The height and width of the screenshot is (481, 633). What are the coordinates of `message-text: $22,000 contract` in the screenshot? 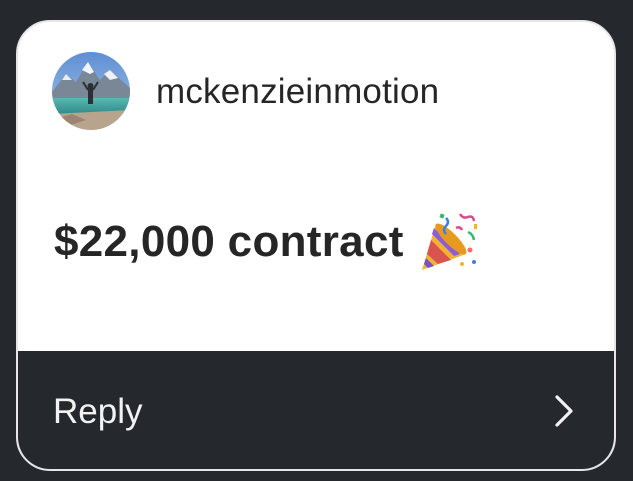 It's located at (229, 241).